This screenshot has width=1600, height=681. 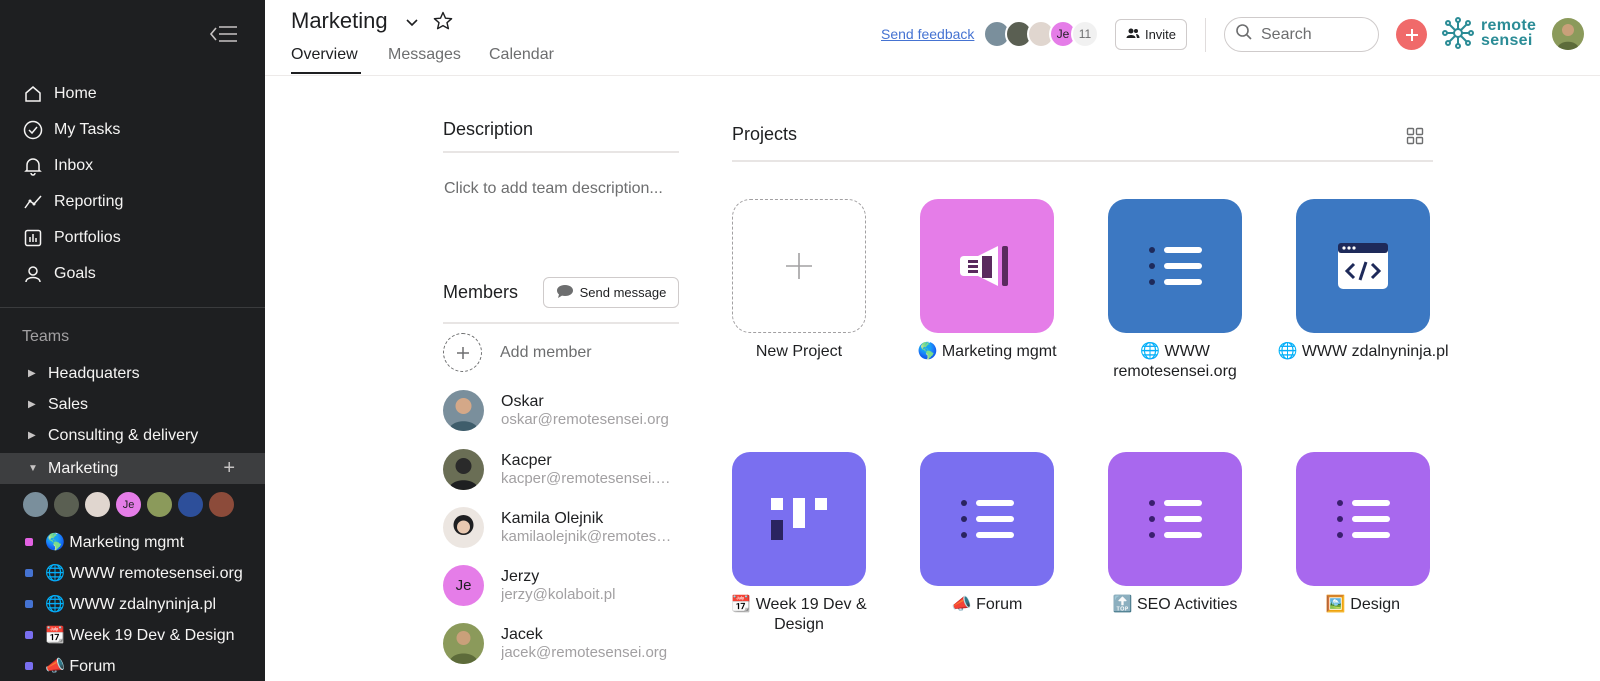 I want to click on collapse-sidebar-icon, so click(x=224, y=34).